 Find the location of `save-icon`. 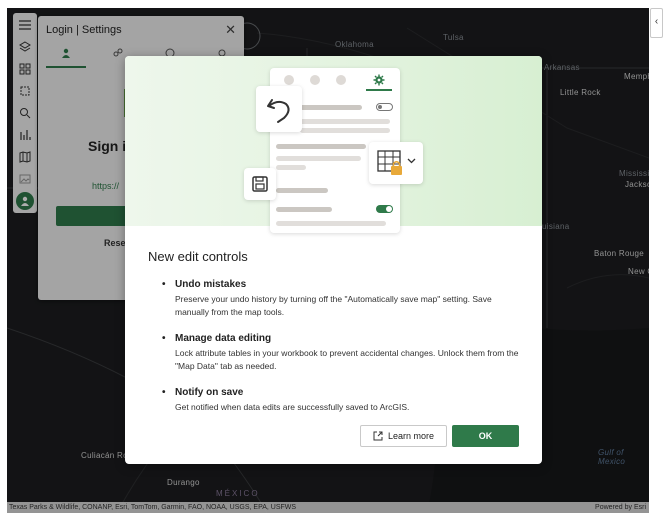

save-icon is located at coordinates (260, 184).